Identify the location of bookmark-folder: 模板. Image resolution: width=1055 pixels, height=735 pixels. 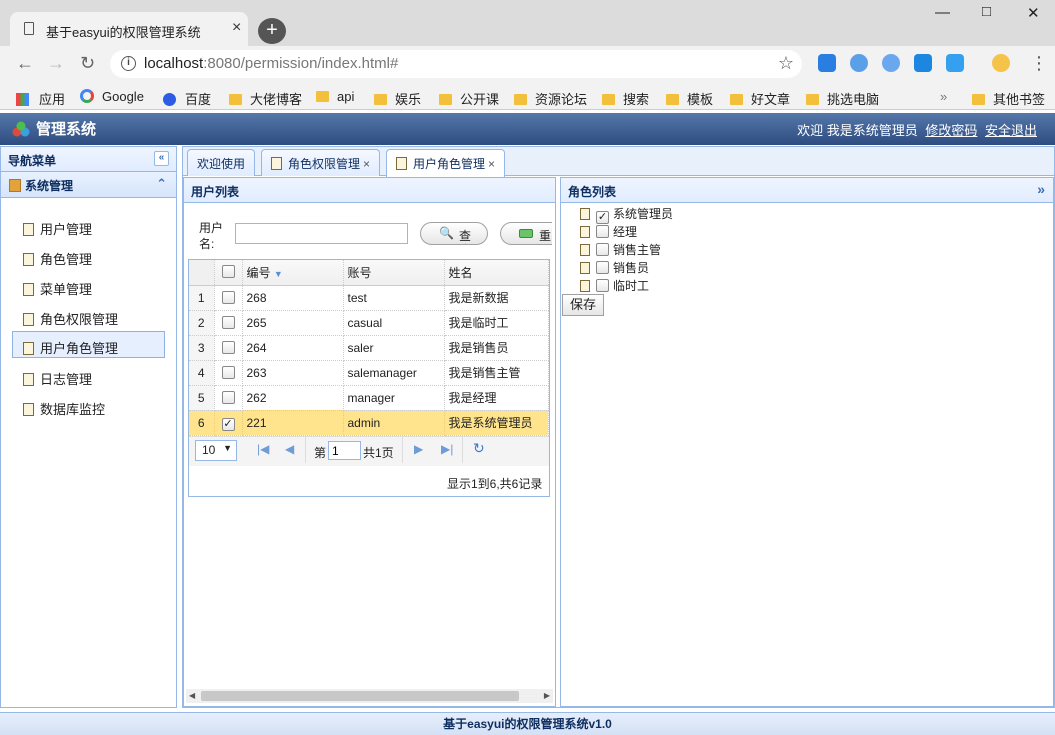
(689, 98).